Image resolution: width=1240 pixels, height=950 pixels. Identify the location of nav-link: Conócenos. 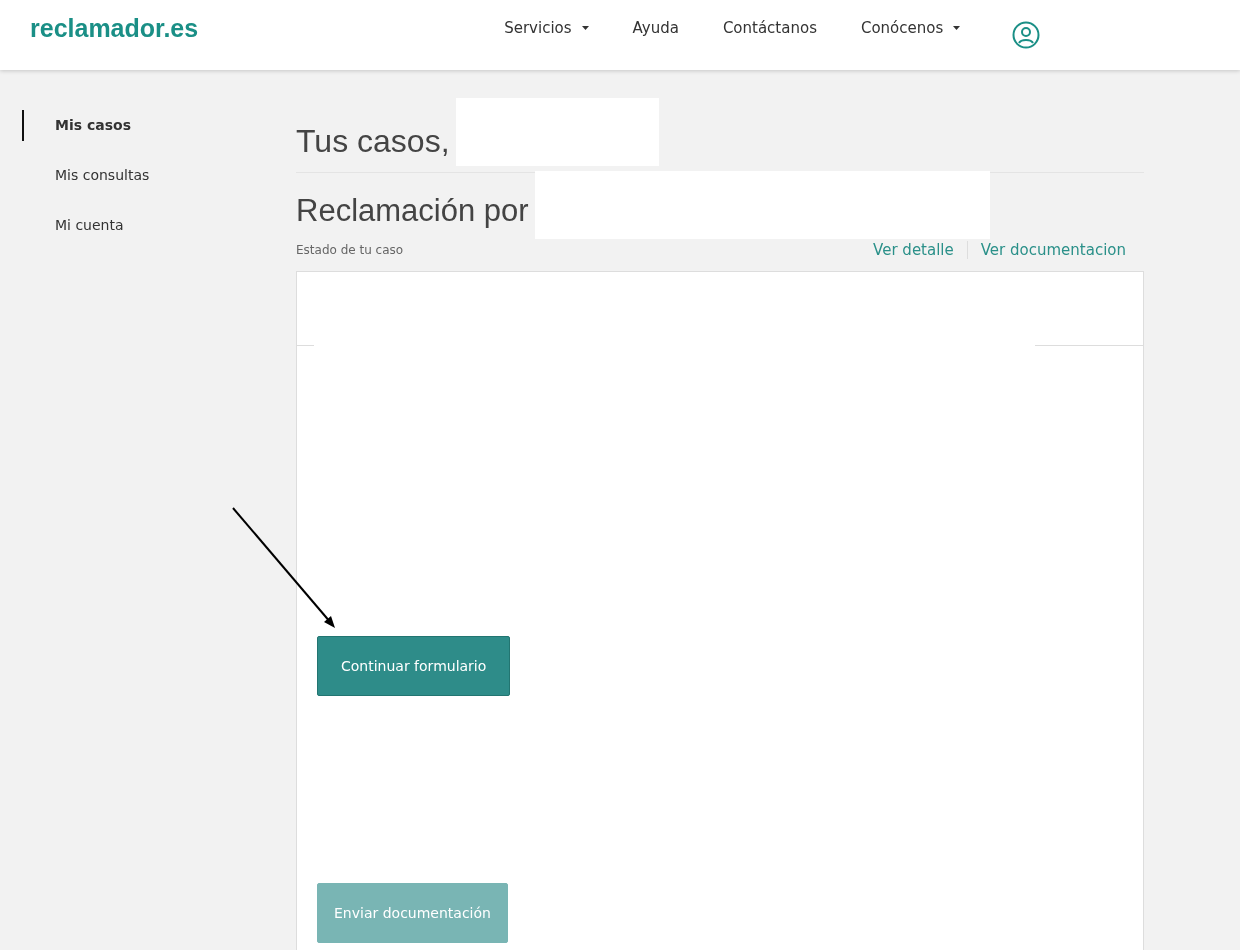
(910, 28).